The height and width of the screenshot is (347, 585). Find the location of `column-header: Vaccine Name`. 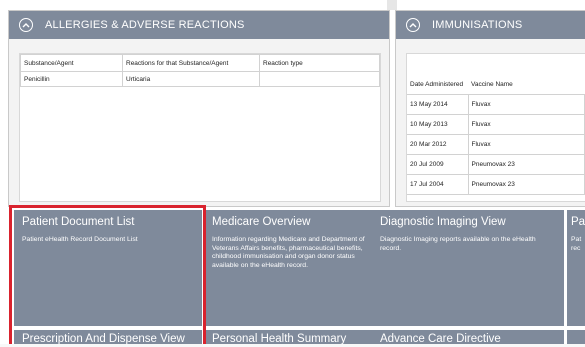

column-header: Vaccine Name is located at coordinates (526, 84).